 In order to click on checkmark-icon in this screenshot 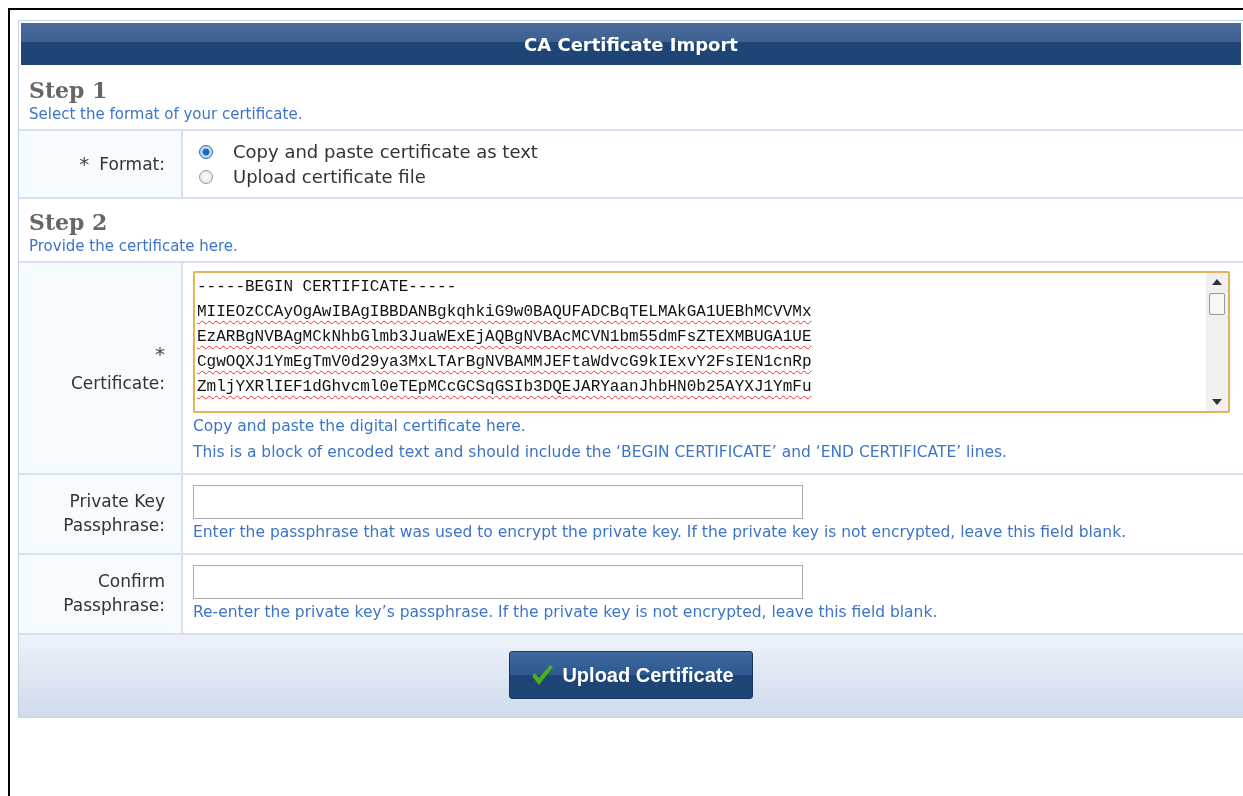, I will do `click(542, 675)`.